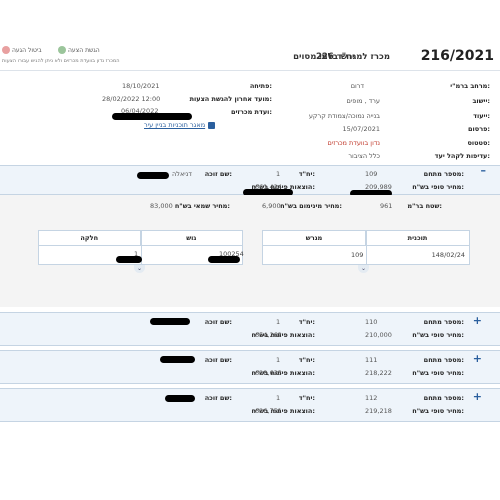  What do you see at coordinates (314, 238) in the screenshot?
I see `col-parcel: מגרש` at bounding box center [314, 238].